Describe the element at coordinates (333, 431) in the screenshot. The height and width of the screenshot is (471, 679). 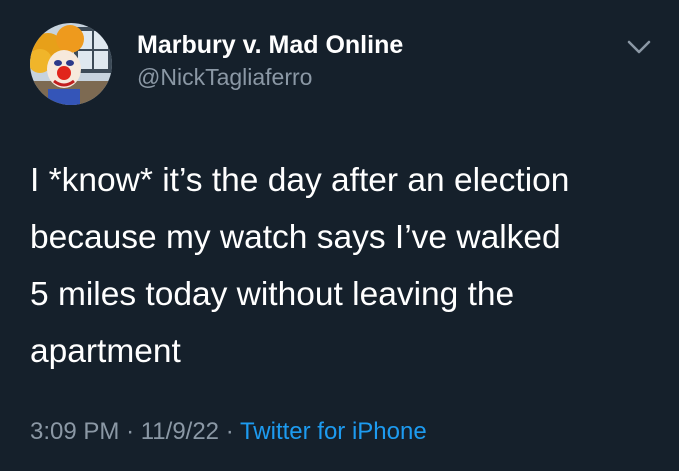
I see `tweet-source-link: Twitter for iPhone` at that location.